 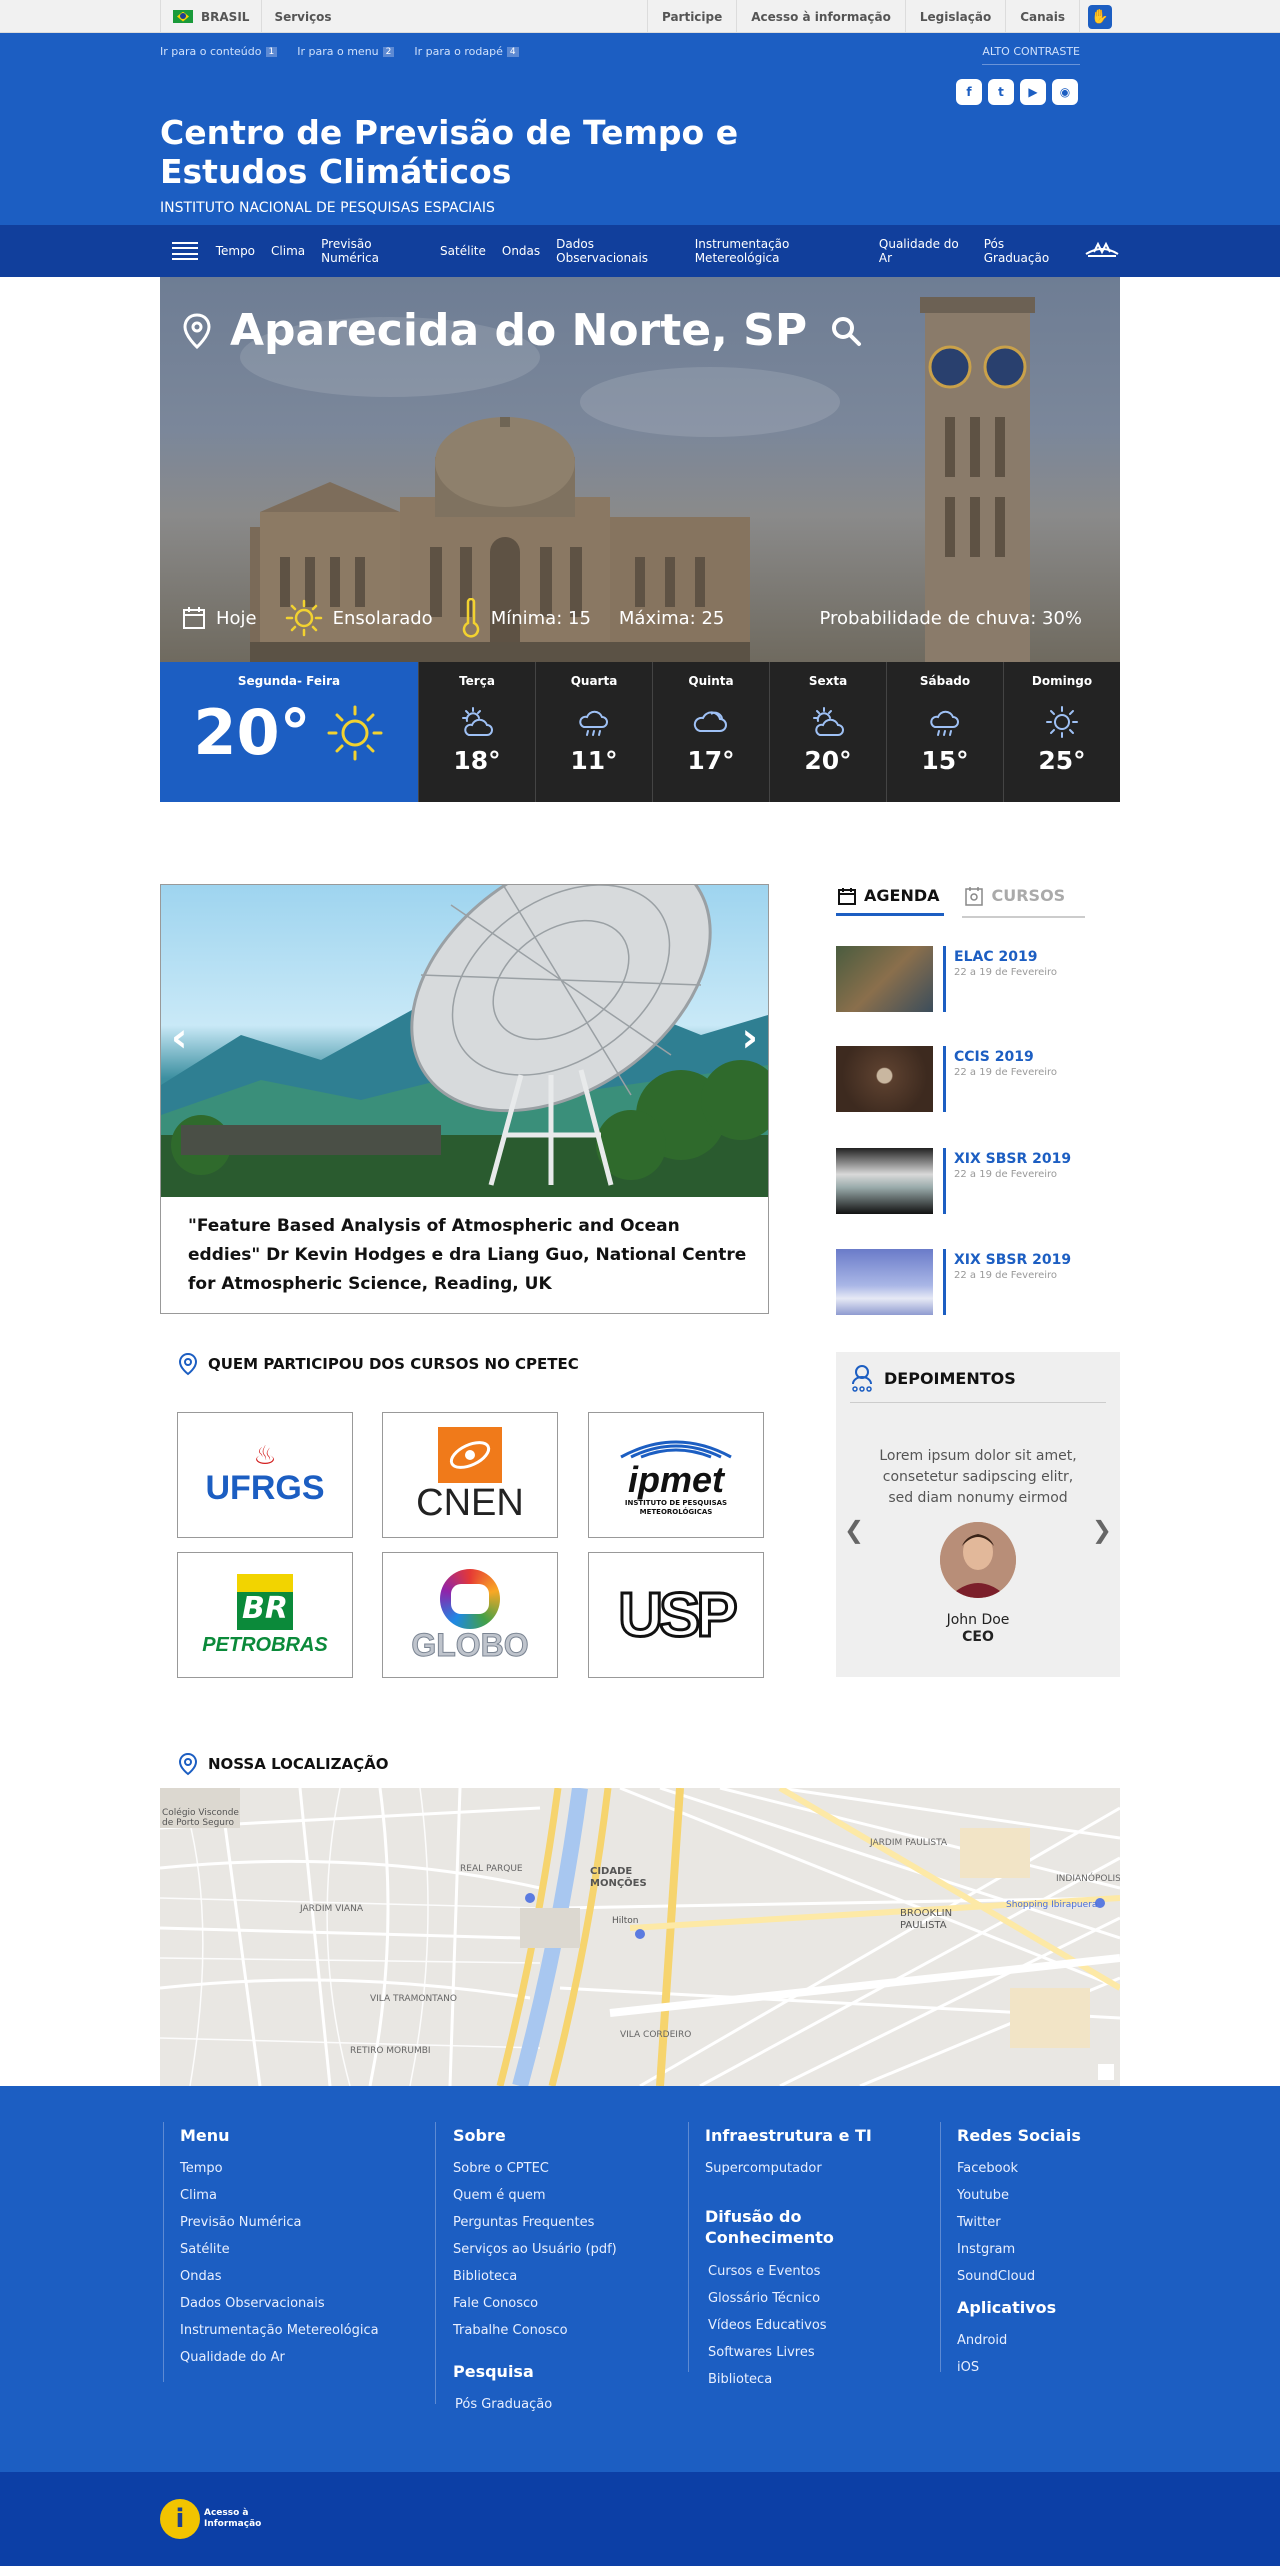 I want to click on menu-item-ondas: Ondas, so click(x=521, y=251).